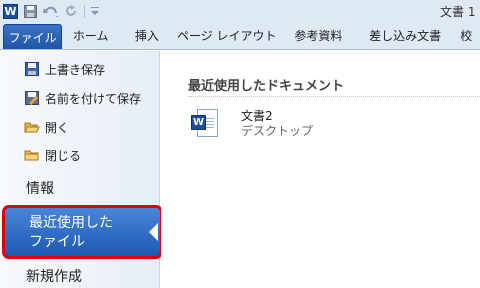  I want to click on redo-icon, so click(71, 11).